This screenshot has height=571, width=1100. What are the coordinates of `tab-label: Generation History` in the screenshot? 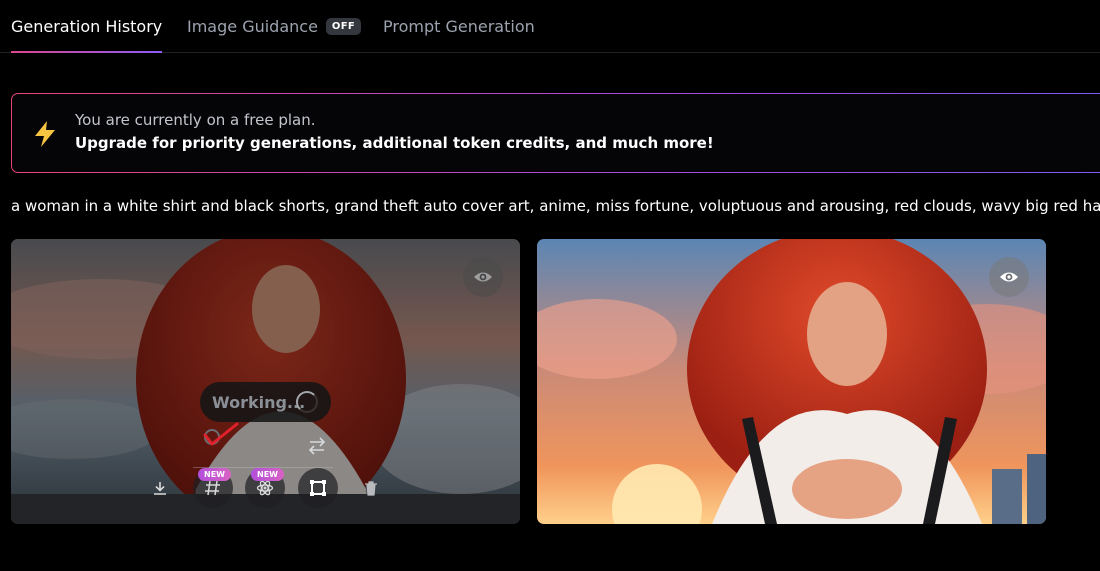 It's located at (87, 26).